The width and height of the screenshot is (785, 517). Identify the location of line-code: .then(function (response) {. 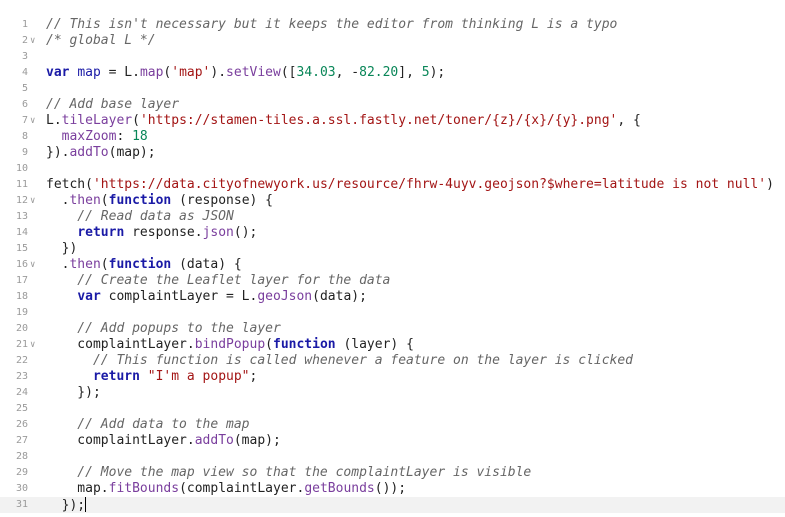
(159, 200).